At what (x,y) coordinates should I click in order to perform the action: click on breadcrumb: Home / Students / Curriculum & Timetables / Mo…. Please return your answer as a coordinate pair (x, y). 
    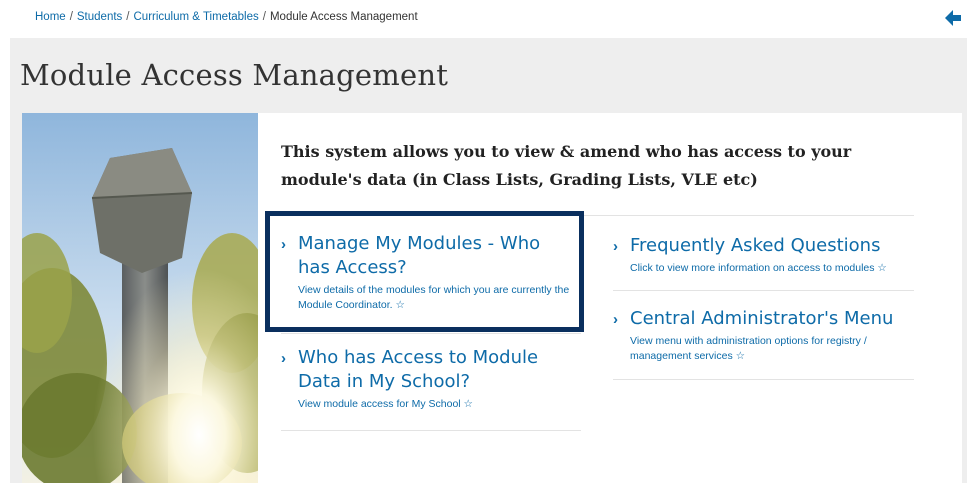
    Looking at the image, I should click on (226, 17).